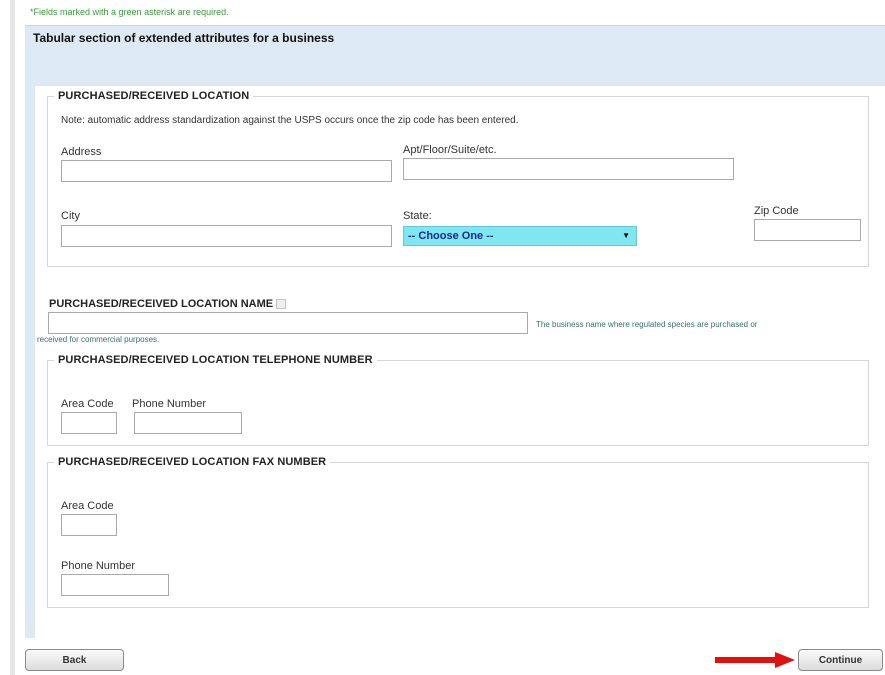  I want to click on fax-phone-label: Phone Number, so click(98, 566).